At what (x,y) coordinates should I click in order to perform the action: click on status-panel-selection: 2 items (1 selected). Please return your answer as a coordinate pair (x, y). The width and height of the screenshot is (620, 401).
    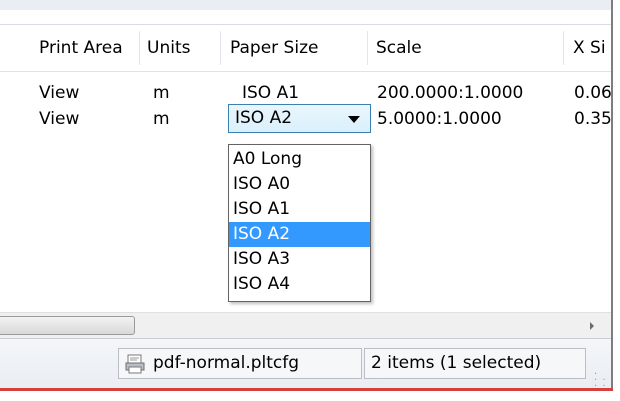
    Looking at the image, I should click on (475, 363).